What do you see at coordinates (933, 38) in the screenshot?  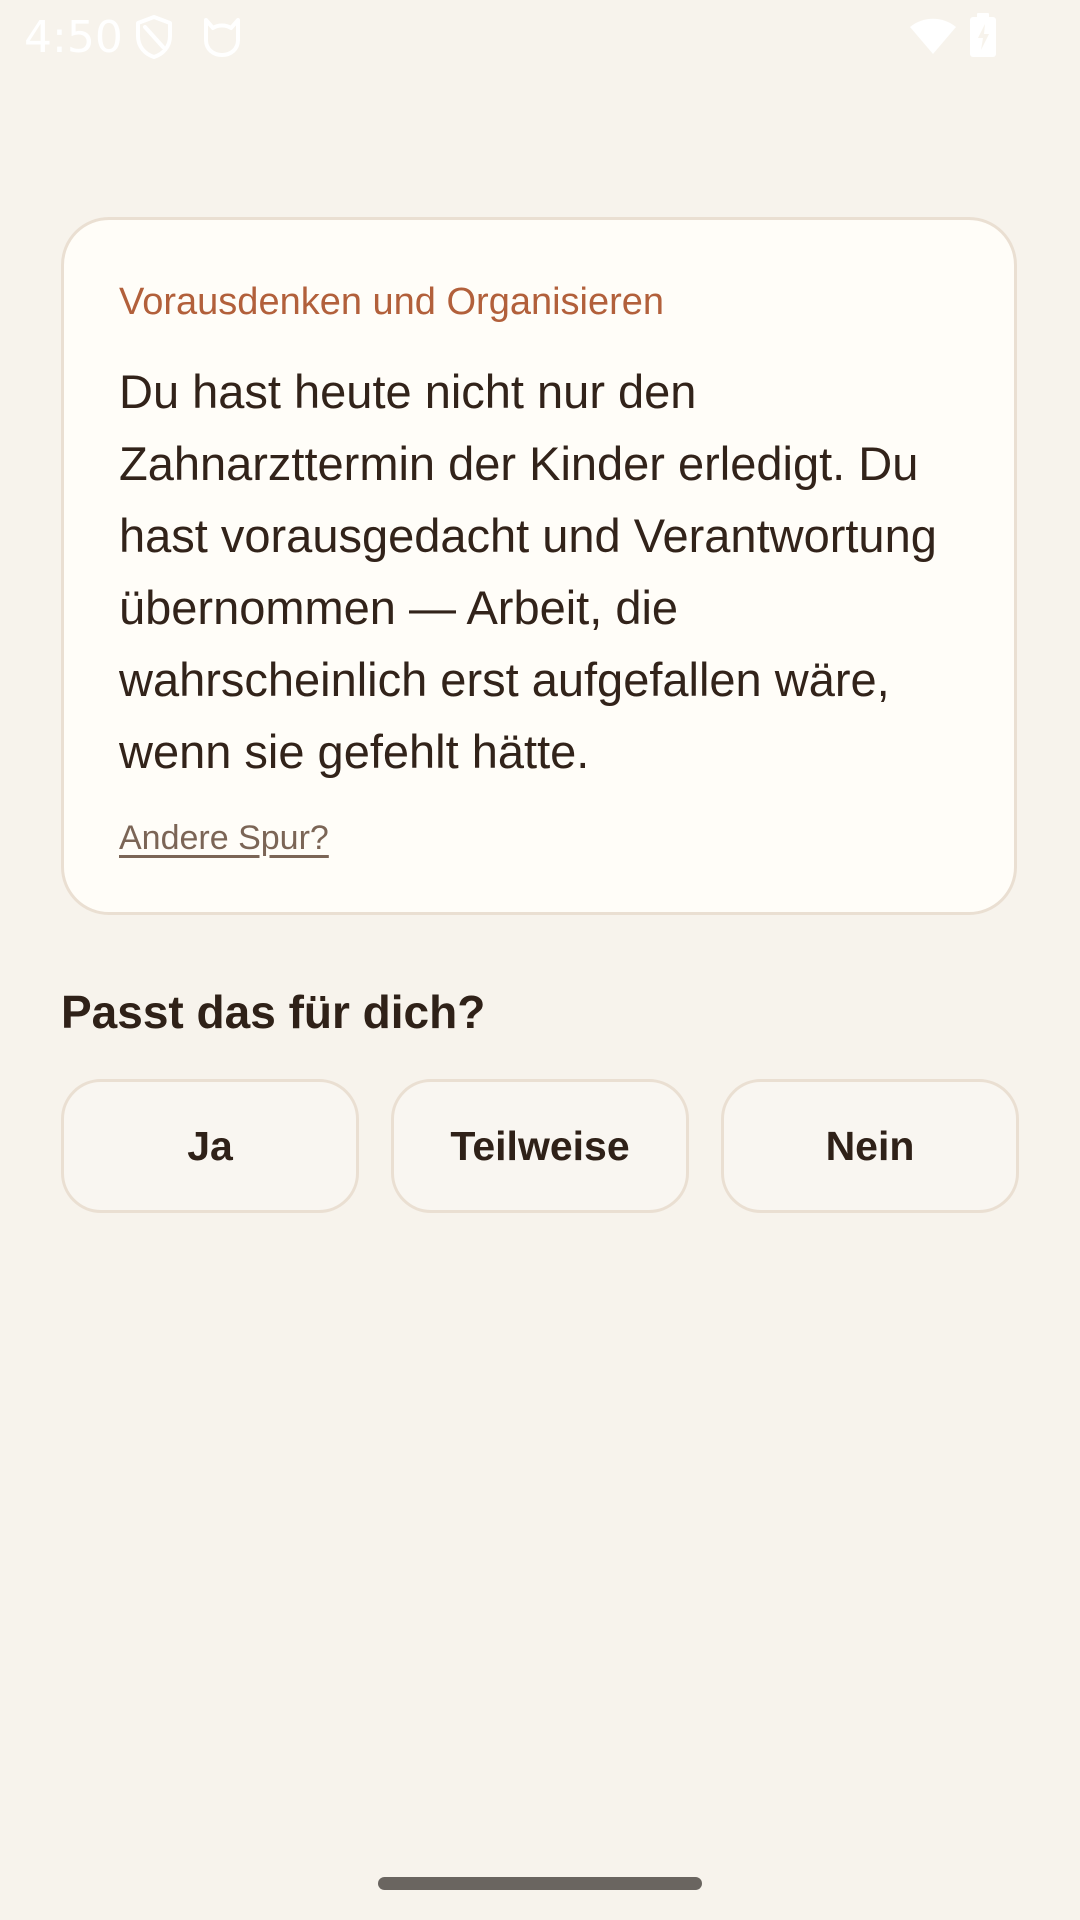 I see `wifi-icon` at bounding box center [933, 38].